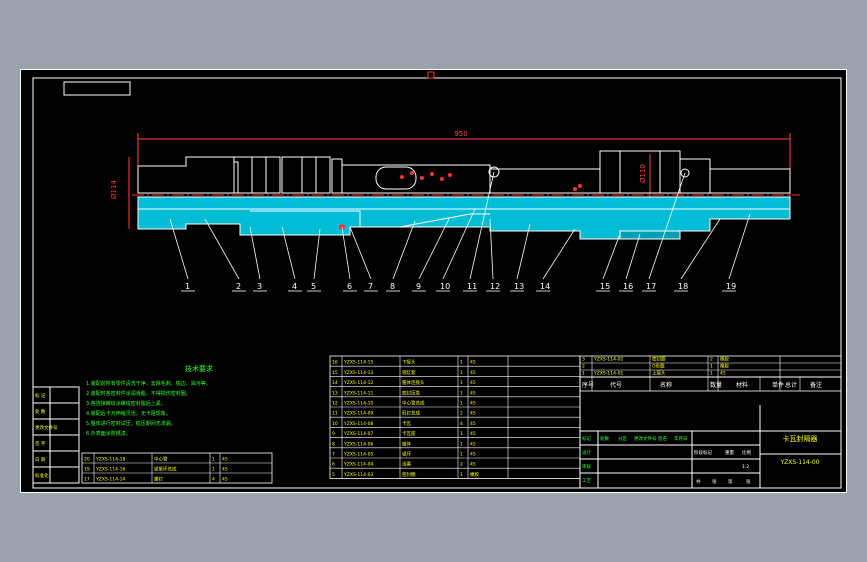  I want to click on note-line: 6.外表面涂防锈漆。, so click(108, 433).